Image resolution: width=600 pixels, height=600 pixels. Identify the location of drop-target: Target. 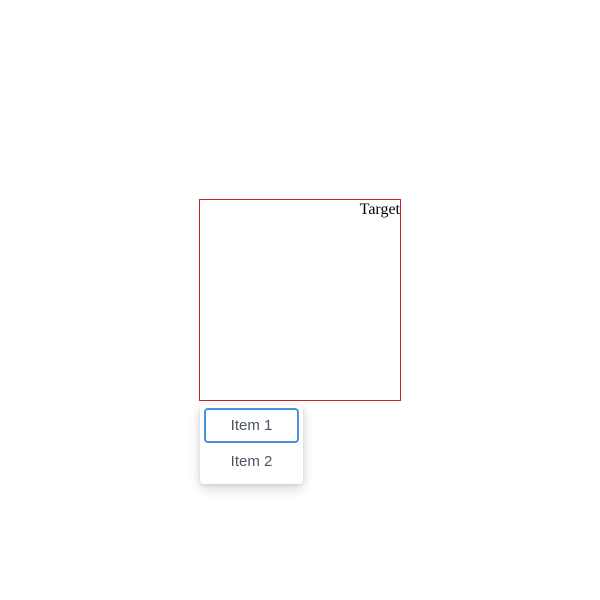
(300, 300).